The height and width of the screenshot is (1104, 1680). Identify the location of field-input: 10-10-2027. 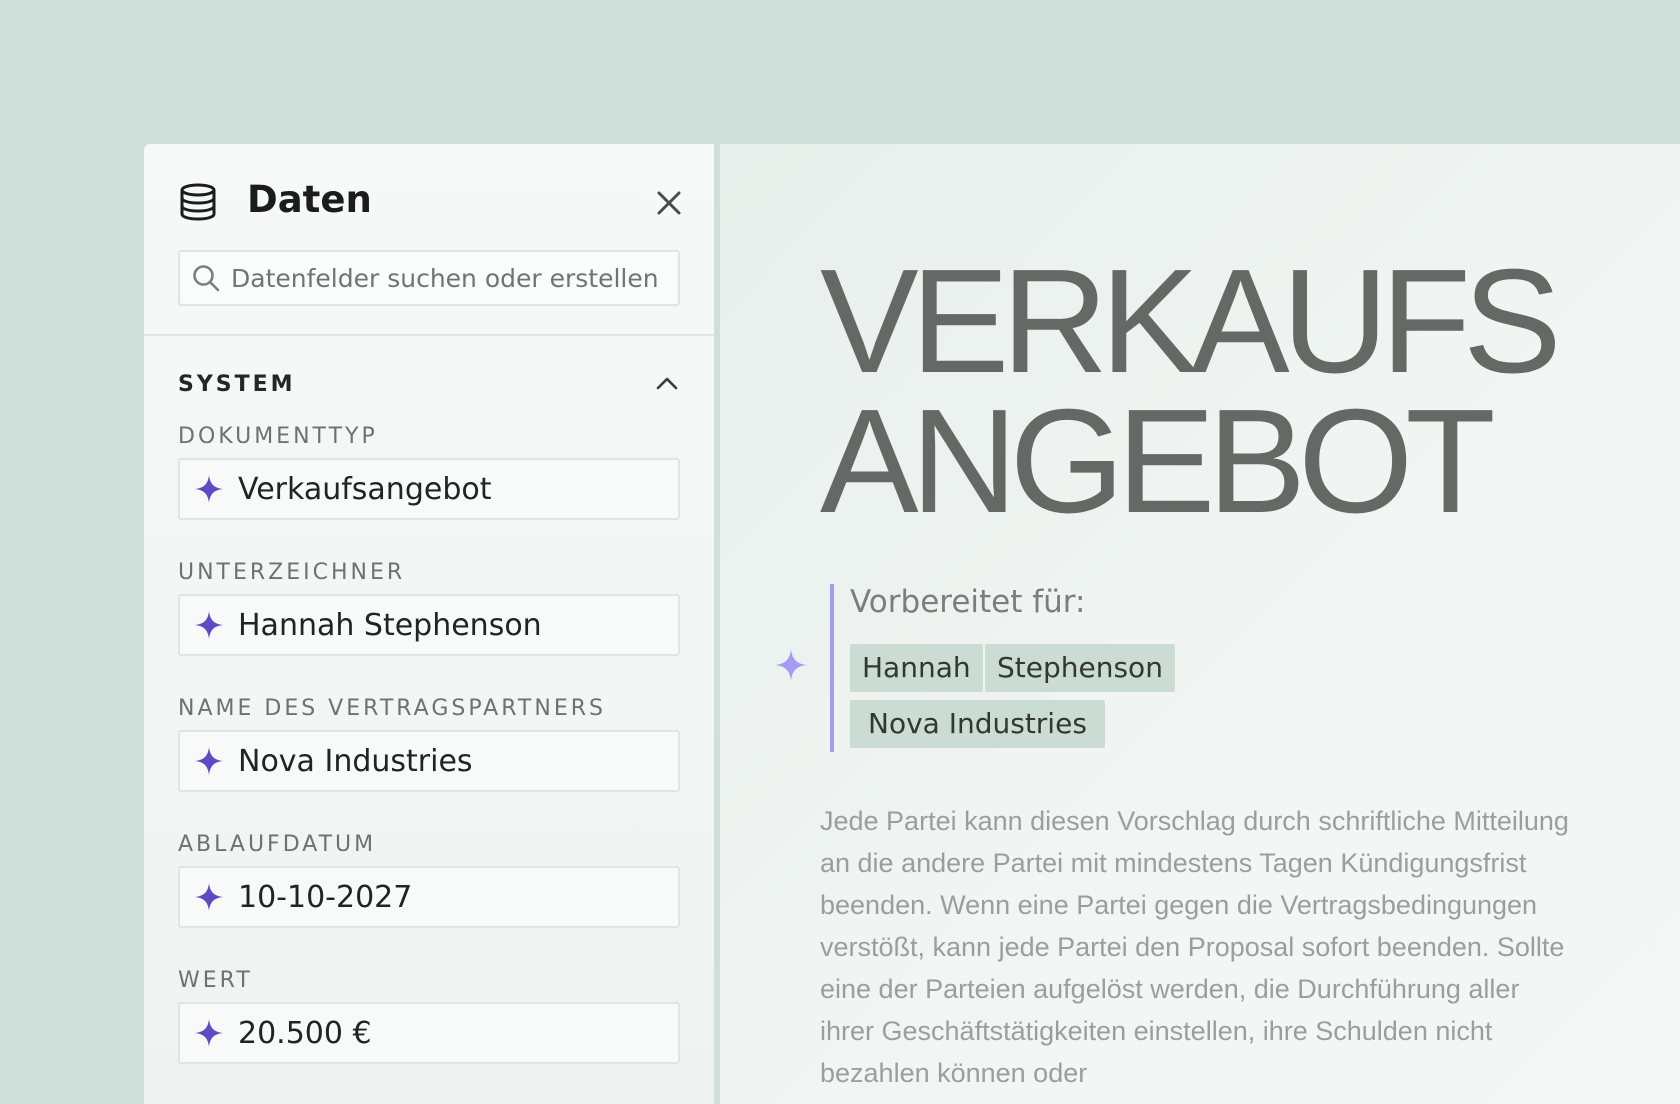
(429, 897).